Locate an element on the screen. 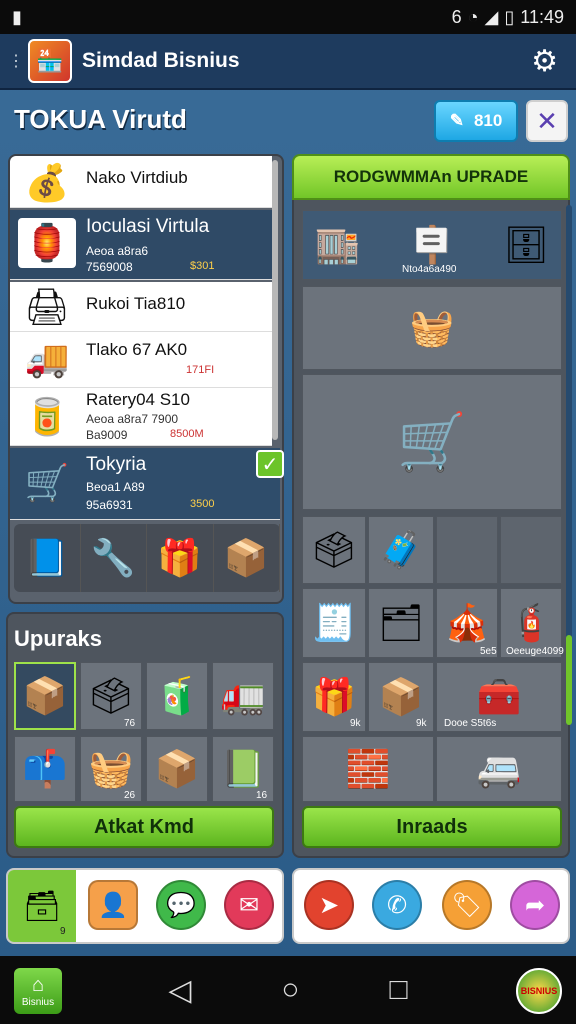  send-button: ➤ is located at coordinates (329, 905).